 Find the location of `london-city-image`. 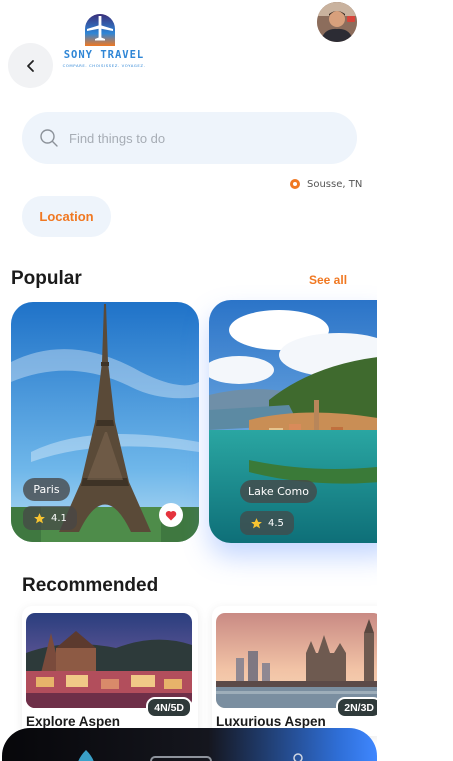

london-city-image is located at coordinates (296, 660).